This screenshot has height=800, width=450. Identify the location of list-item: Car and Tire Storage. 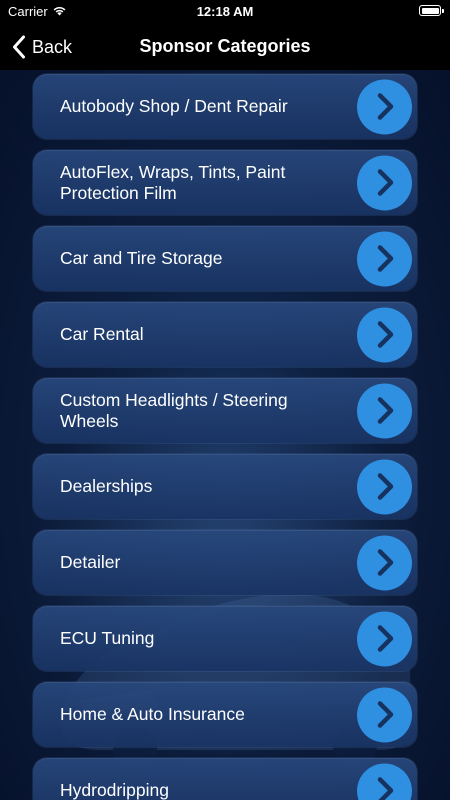
(225, 258).